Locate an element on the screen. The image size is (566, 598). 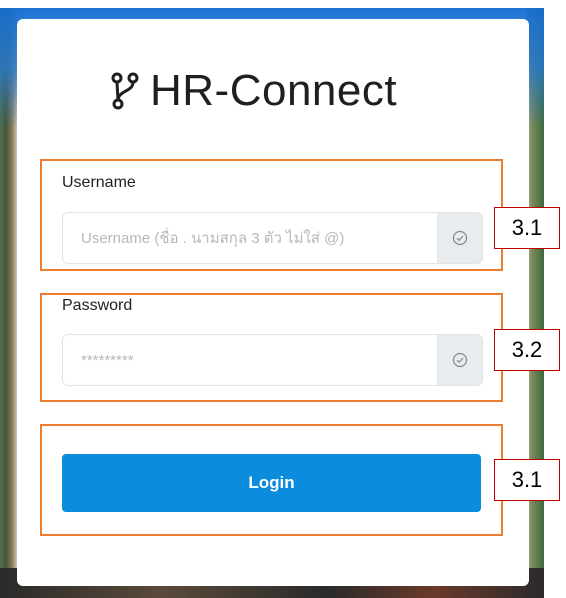
app-logo: HR-Connect is located at coordinates (253, 91).